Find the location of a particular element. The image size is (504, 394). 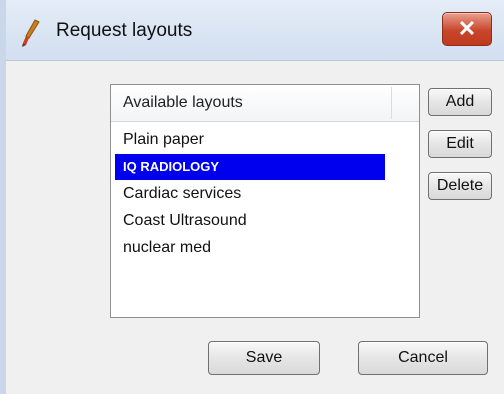

save-button: Save is located at coordinates (264, 358).